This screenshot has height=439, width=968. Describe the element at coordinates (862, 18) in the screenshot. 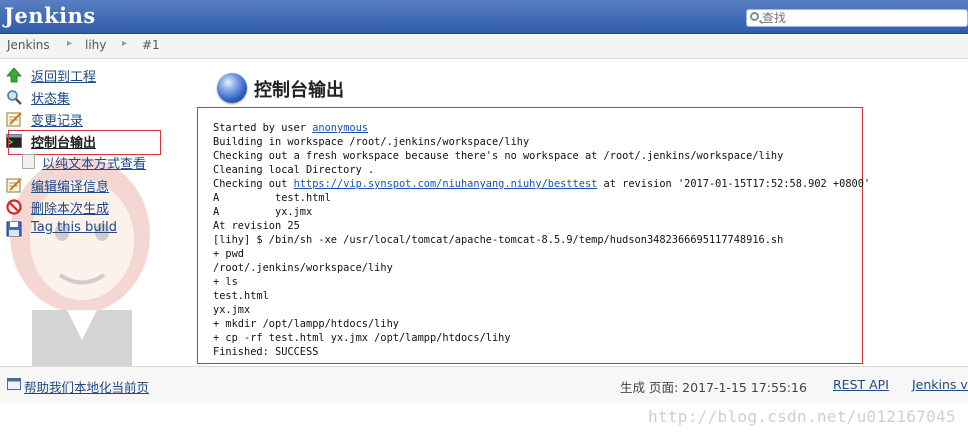

I see `search-input` at that location.